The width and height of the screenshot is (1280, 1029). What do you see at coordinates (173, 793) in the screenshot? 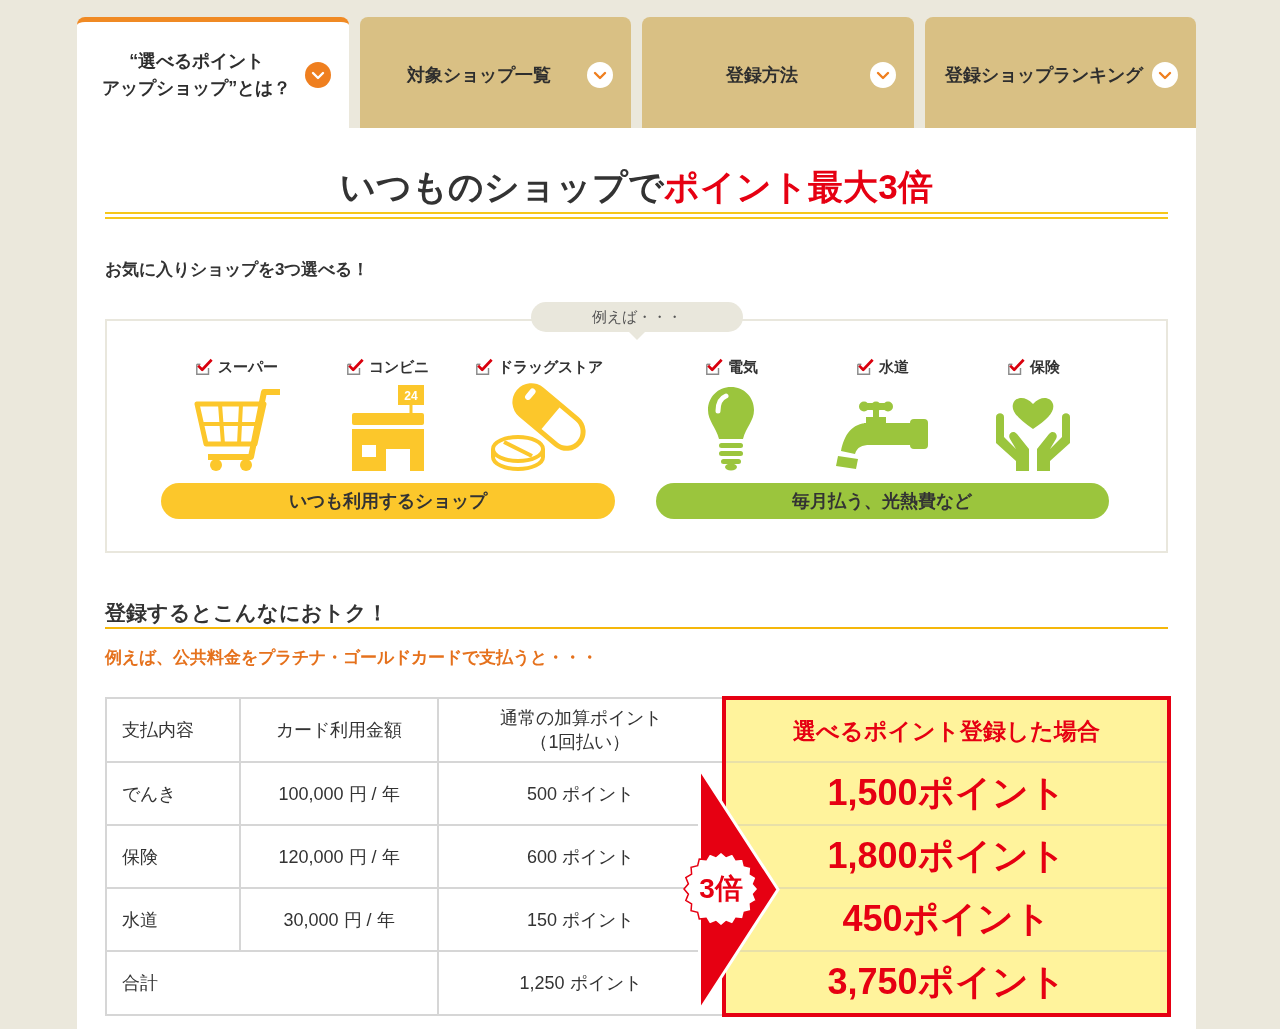
I see `table-cell: でんき` at bounding box center [173, 793].